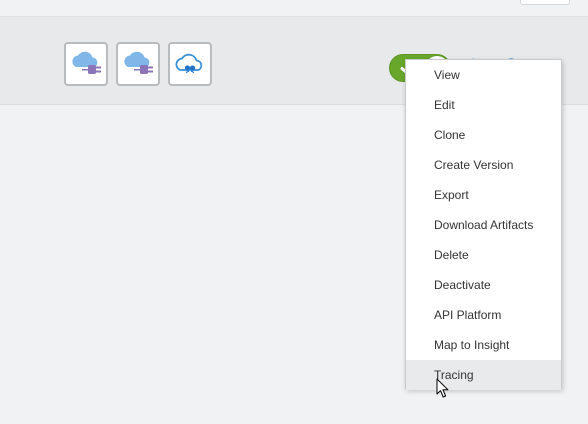 This screenshot has width=588, height=424. What do you see at coordinates (190, 64) in the screenshot?
I see `cloud-exchange-icon` at bounding box center [190, 64].